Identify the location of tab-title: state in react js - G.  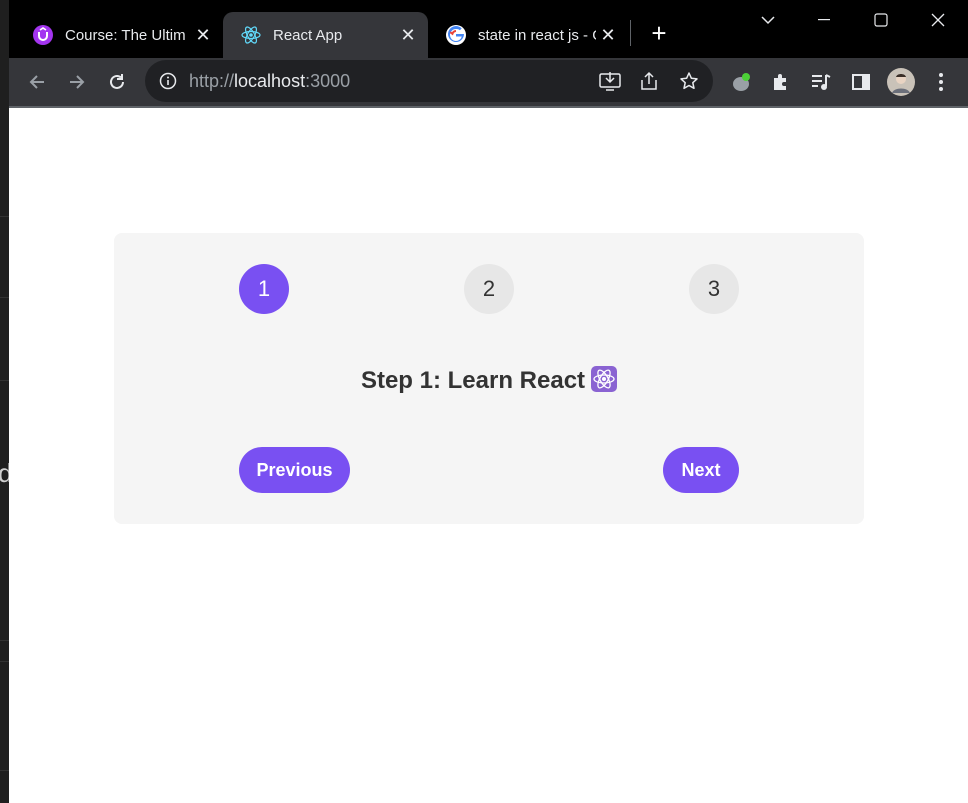
(537, 35).